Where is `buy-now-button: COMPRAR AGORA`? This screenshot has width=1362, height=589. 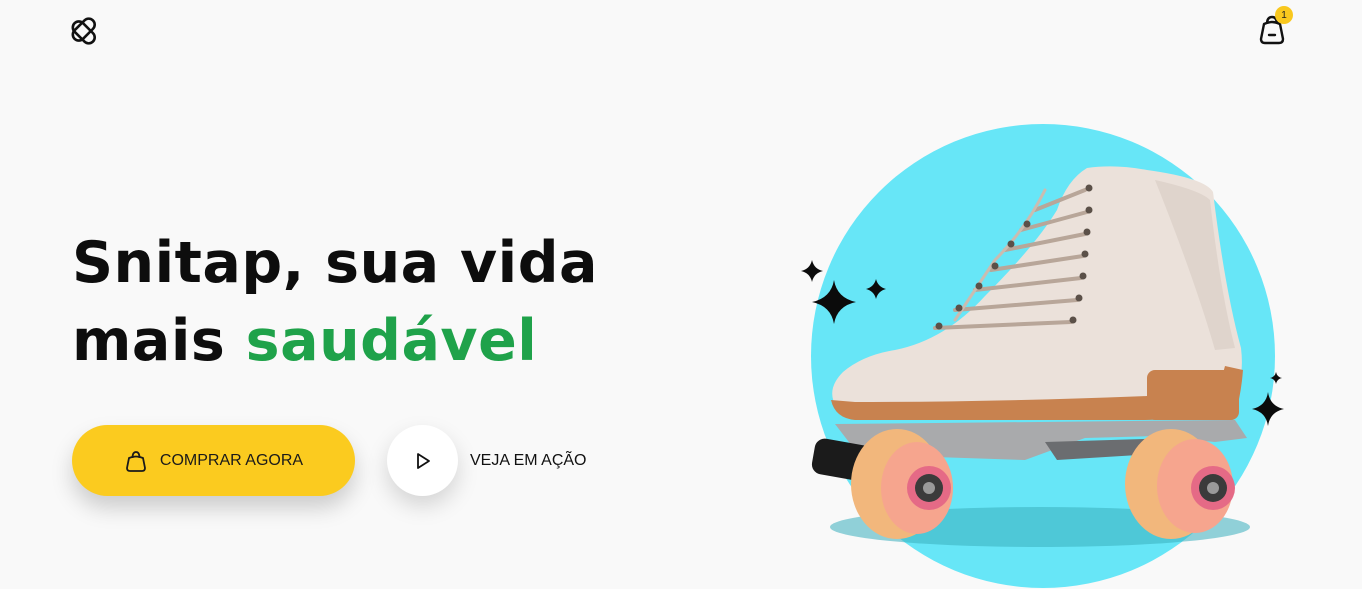
buy-now-button: COMPRAR AGORA is located at coordinates (213, 460).